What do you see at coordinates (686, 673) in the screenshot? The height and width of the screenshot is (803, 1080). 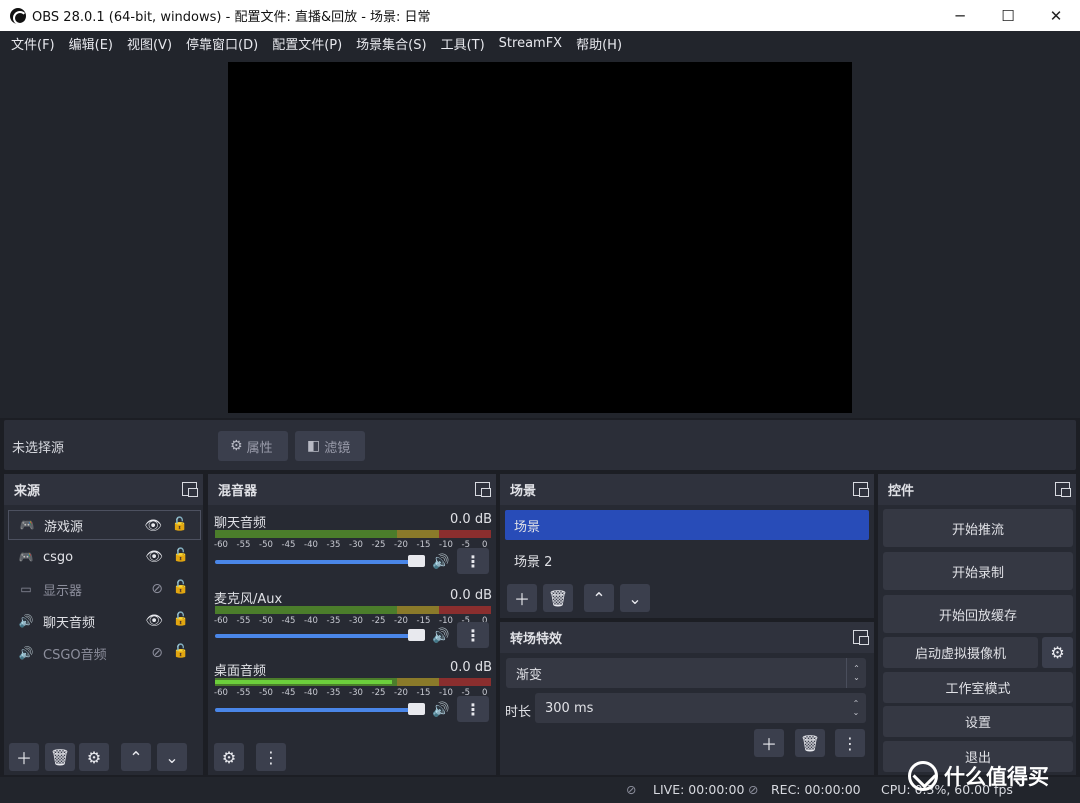 I see `transition-select: 渐变 ⌃ ⌄` at bounding box center [686, 673].